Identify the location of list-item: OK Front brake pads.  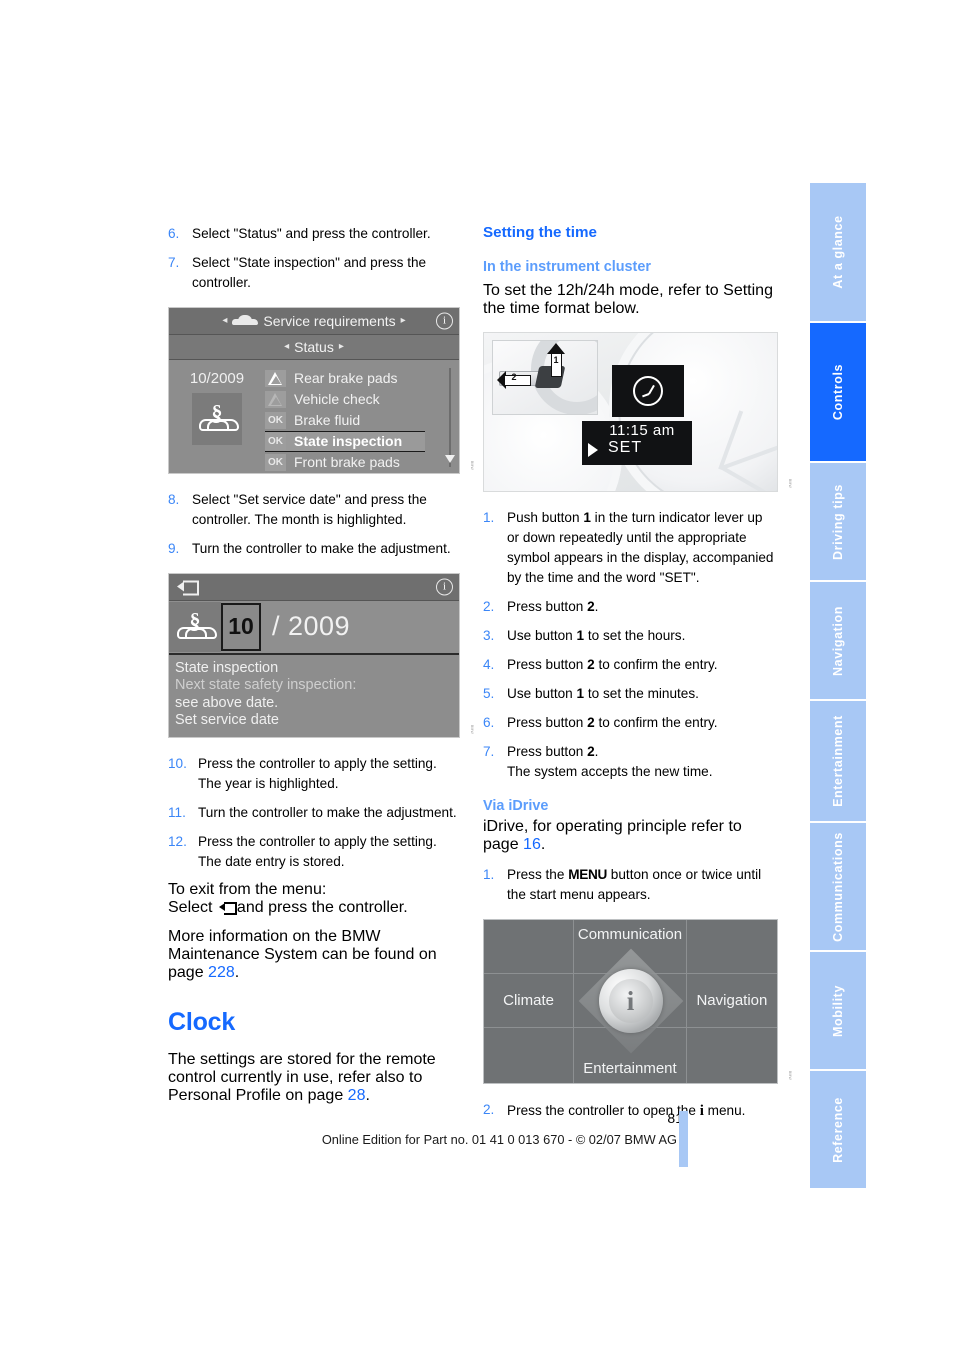
(345, 462).